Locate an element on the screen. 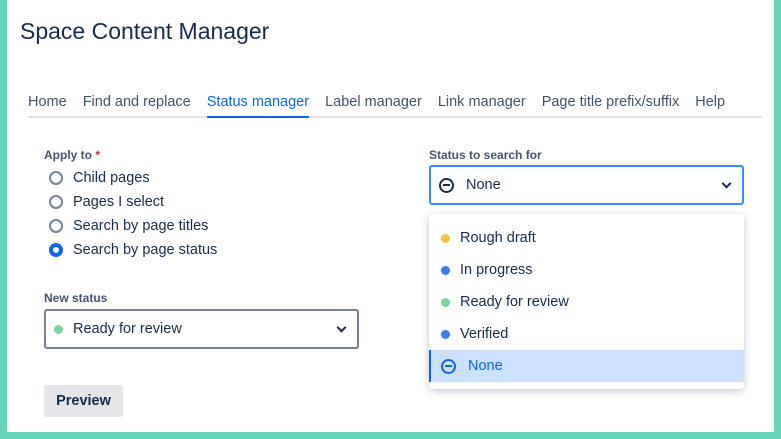  radio-checked-icon is located at coordinates (56, 250).